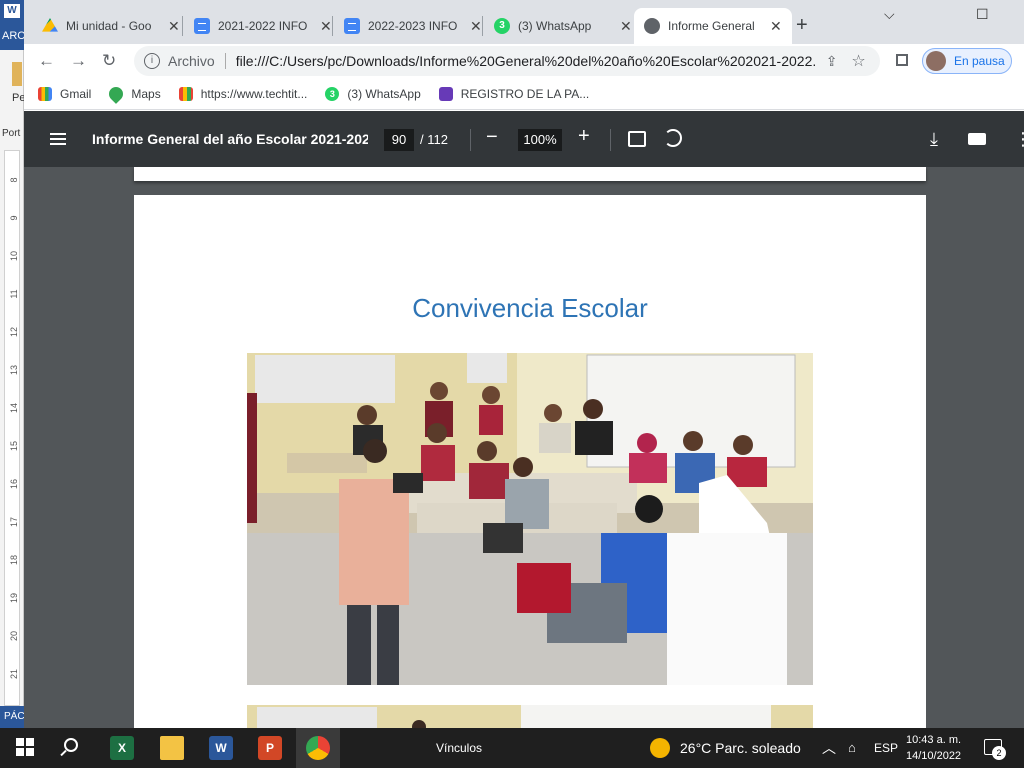  I want to click on forms-icon, so click(445, 93).